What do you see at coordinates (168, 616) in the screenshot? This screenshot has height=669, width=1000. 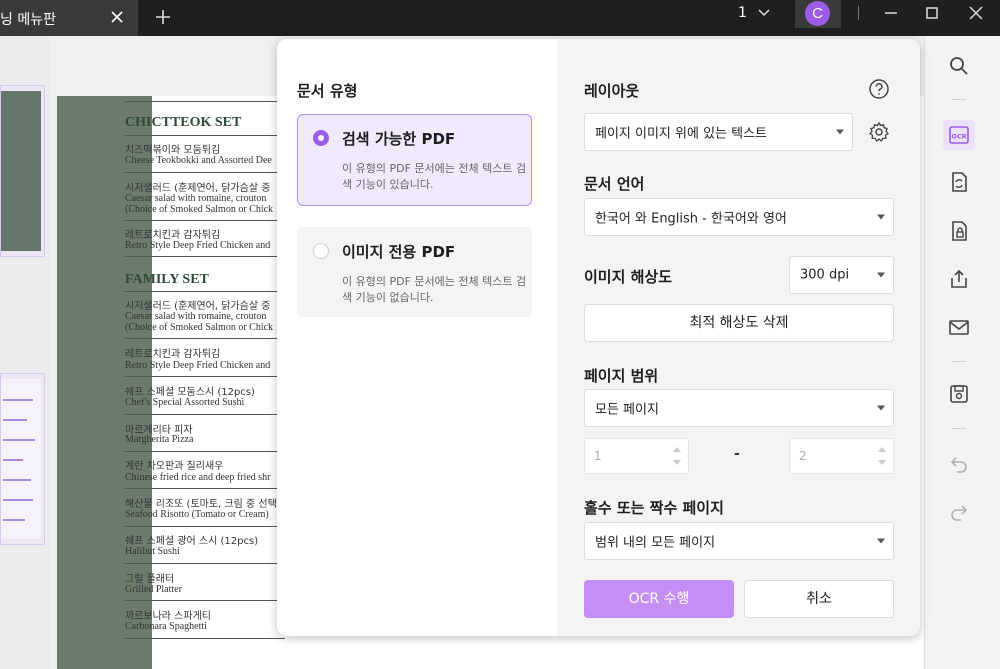 I see `menu-item-ko: 까르보나라 스파게티` at bounding box center [168, 616].